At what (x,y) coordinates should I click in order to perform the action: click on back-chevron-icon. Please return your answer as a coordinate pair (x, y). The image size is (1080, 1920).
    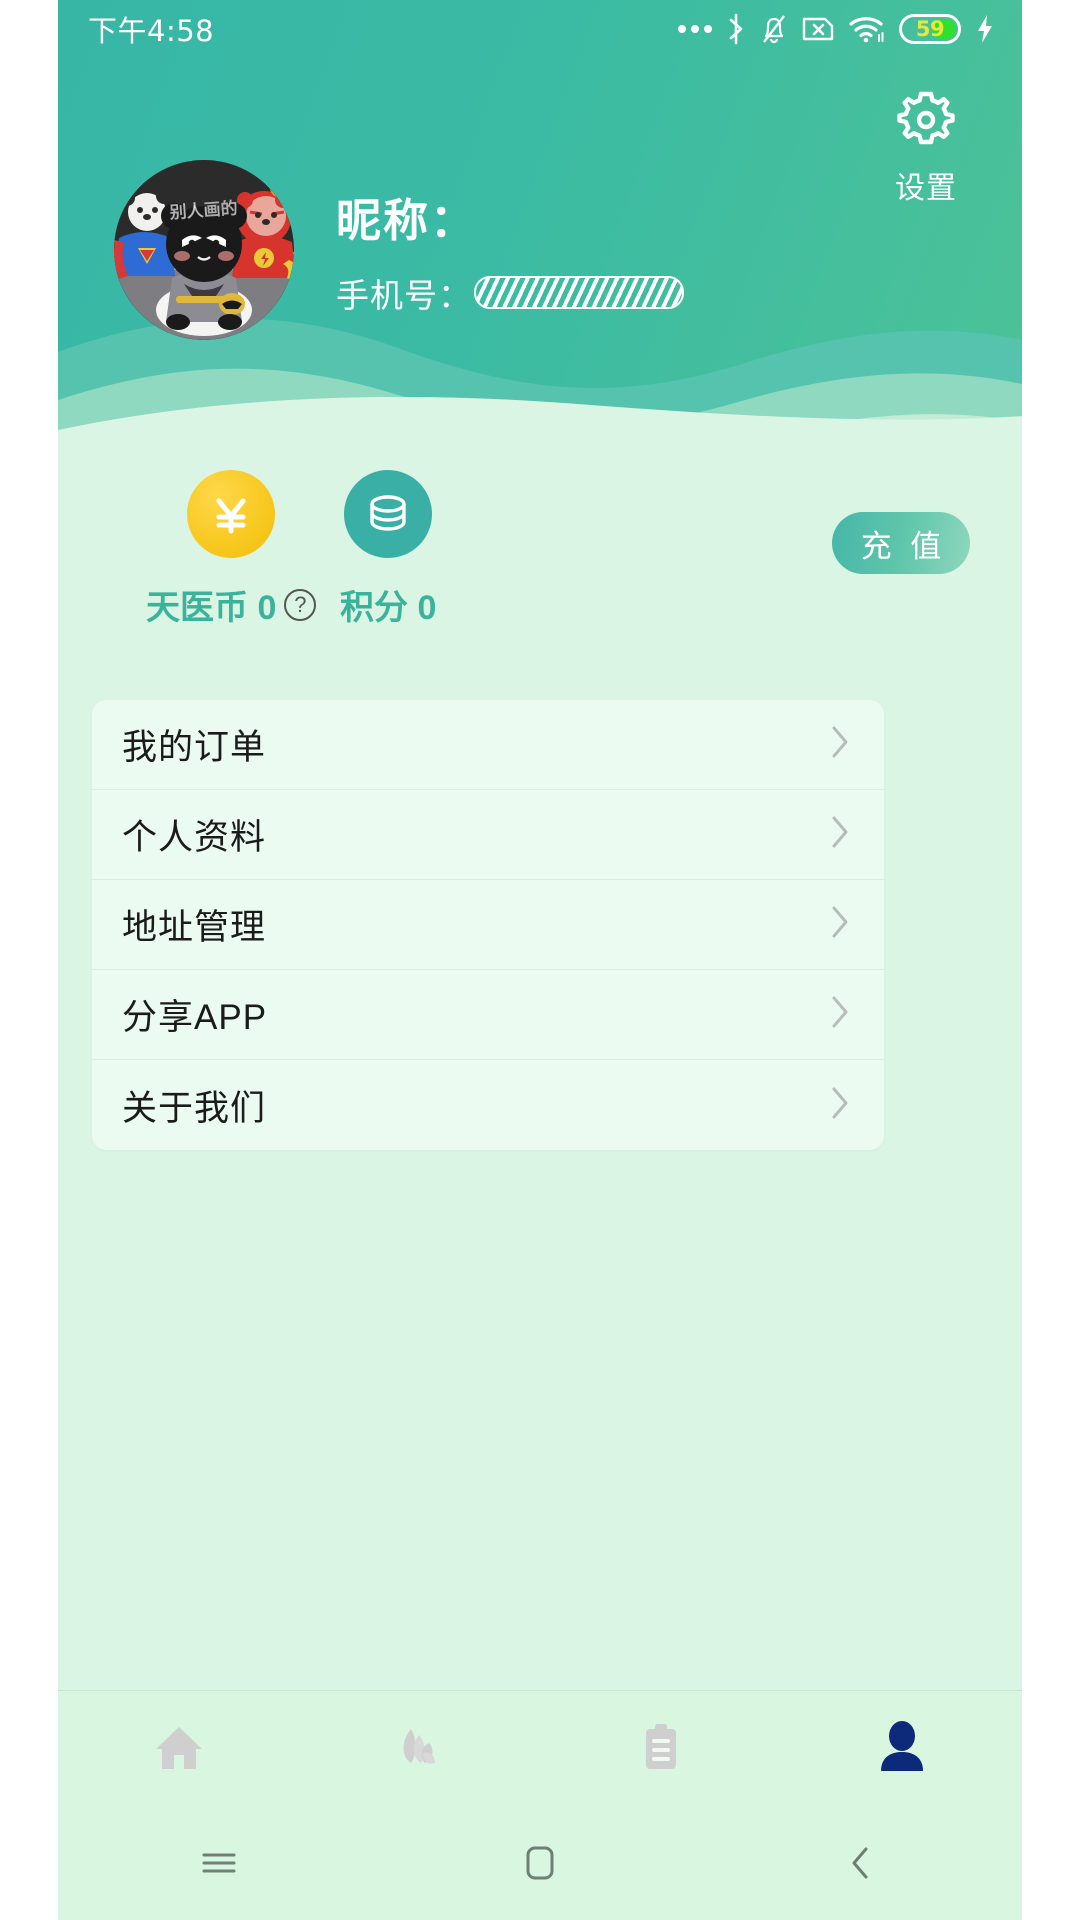
    Looking at the image, I should click on (861, 1865).